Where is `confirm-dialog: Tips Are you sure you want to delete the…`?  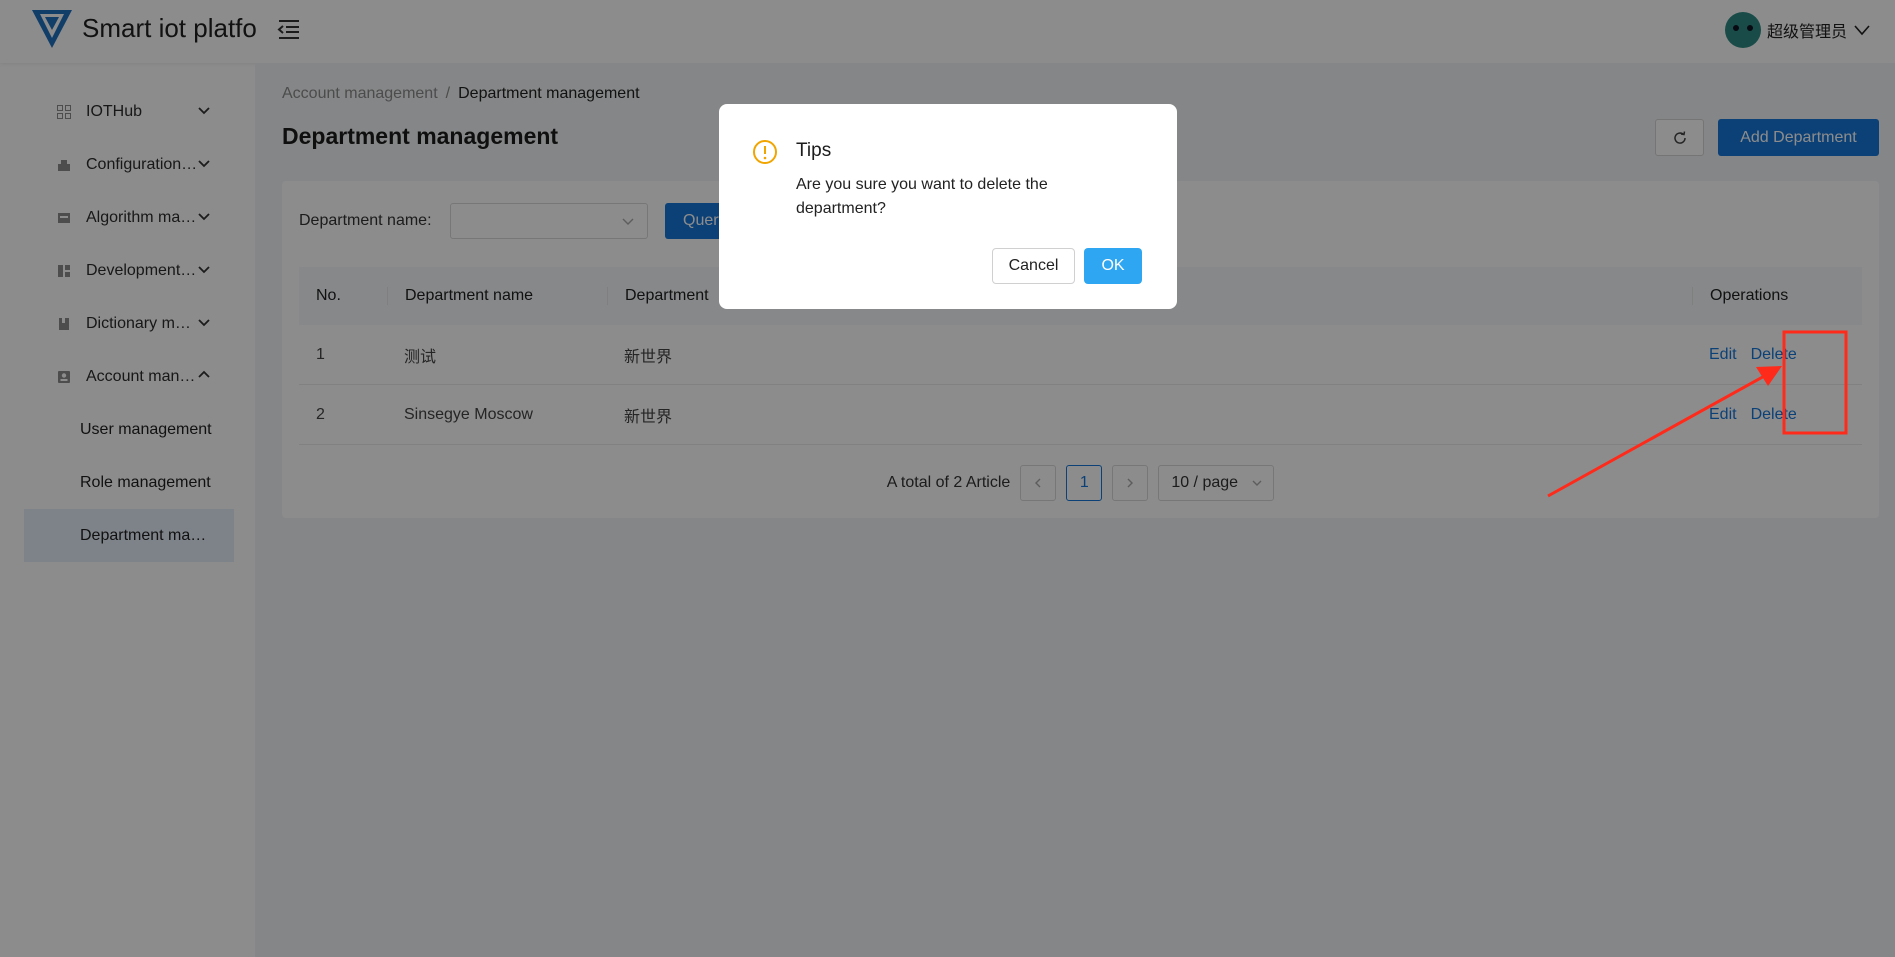
confirm-dialog: Tips Are you sure you want to delete the… is located at coordinates (948, 206).